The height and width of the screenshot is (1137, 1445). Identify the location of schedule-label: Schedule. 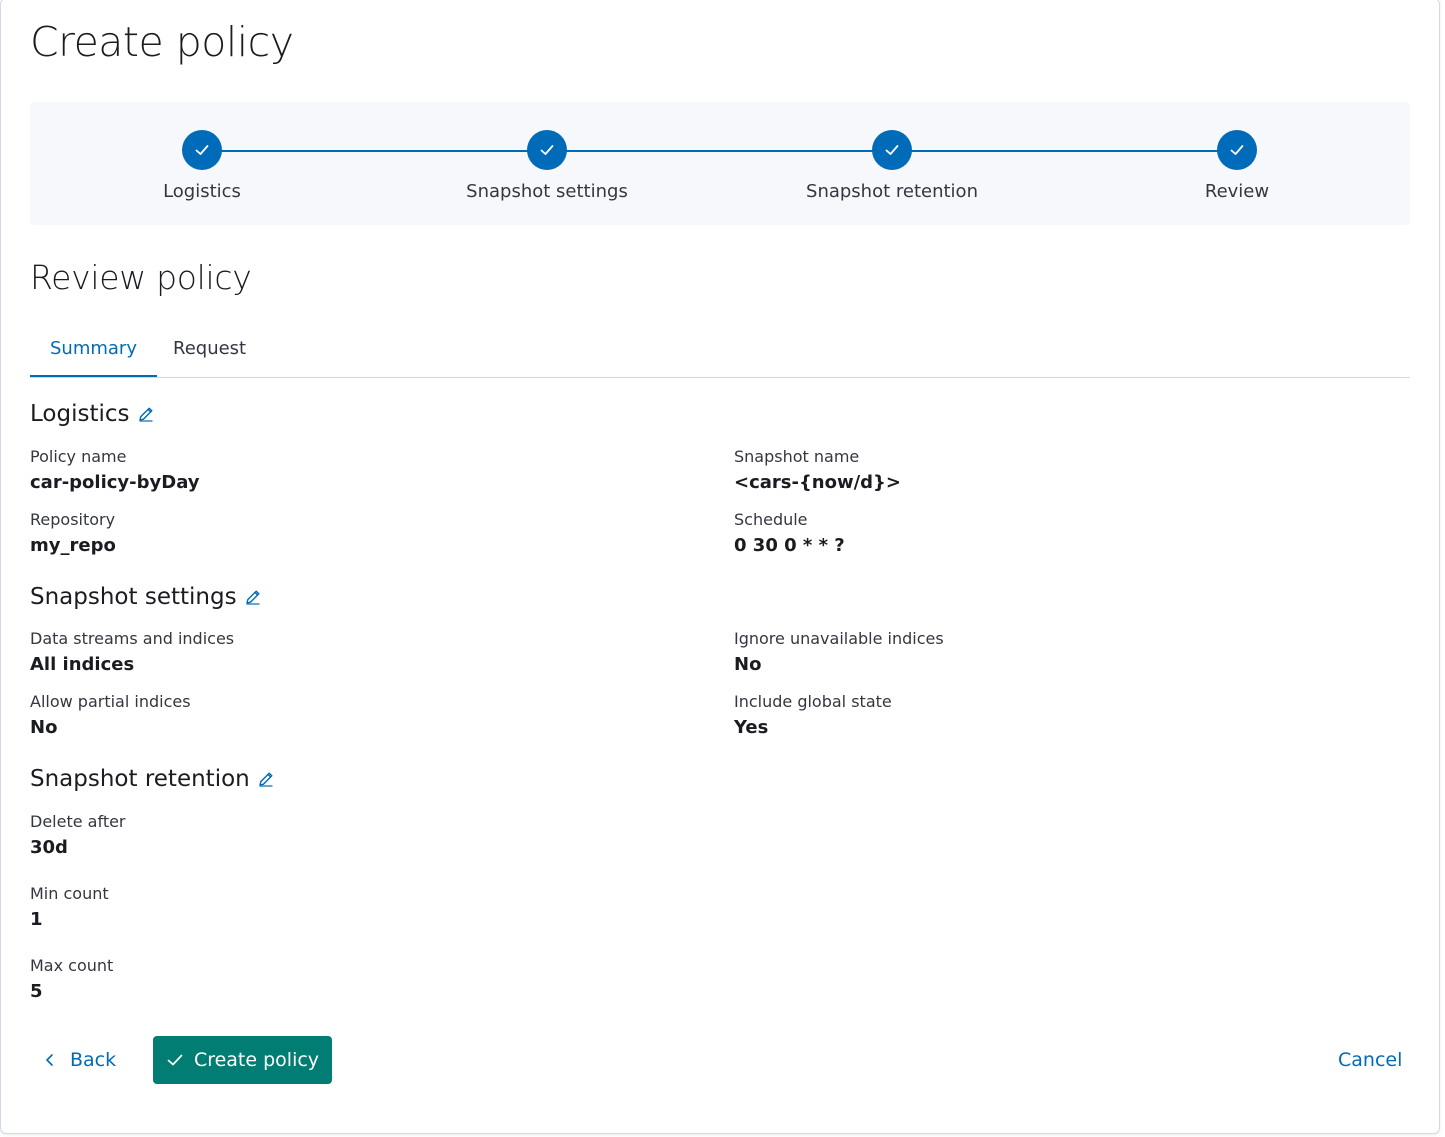
(771, 519).